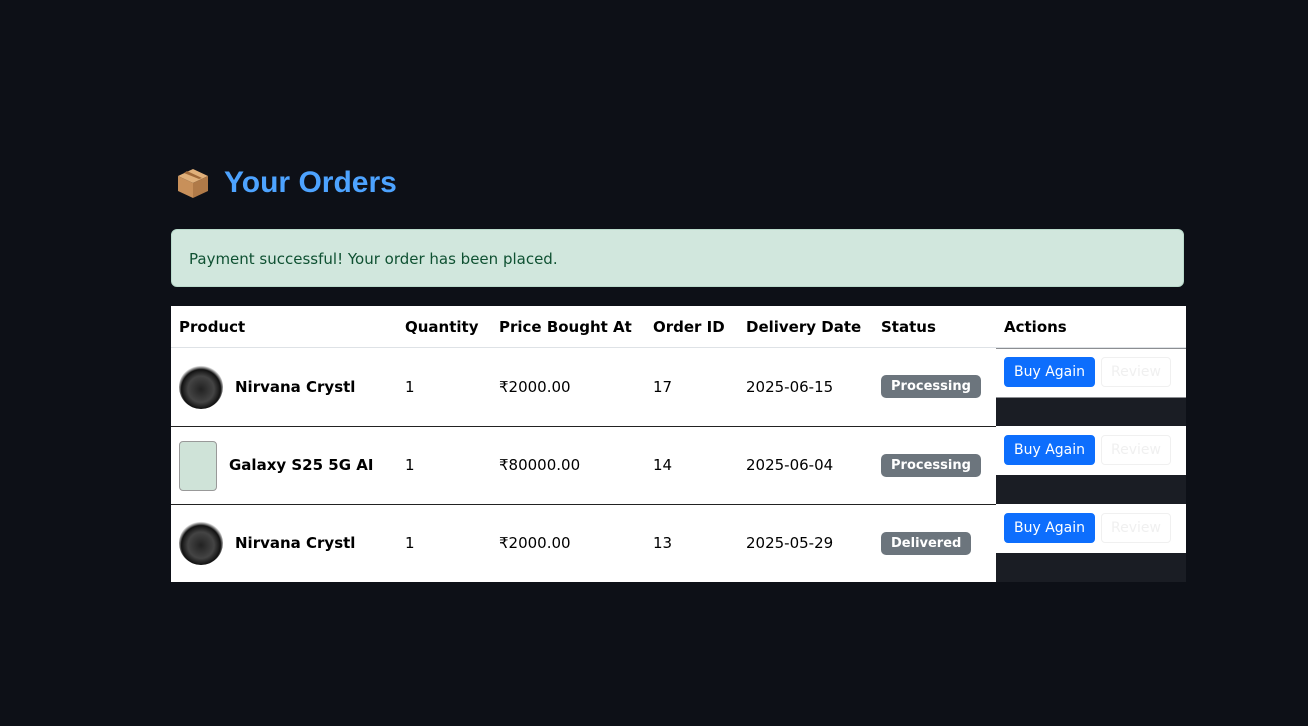 The image size is (1308, 726). I want to click on package-icon, so click(193, 183).